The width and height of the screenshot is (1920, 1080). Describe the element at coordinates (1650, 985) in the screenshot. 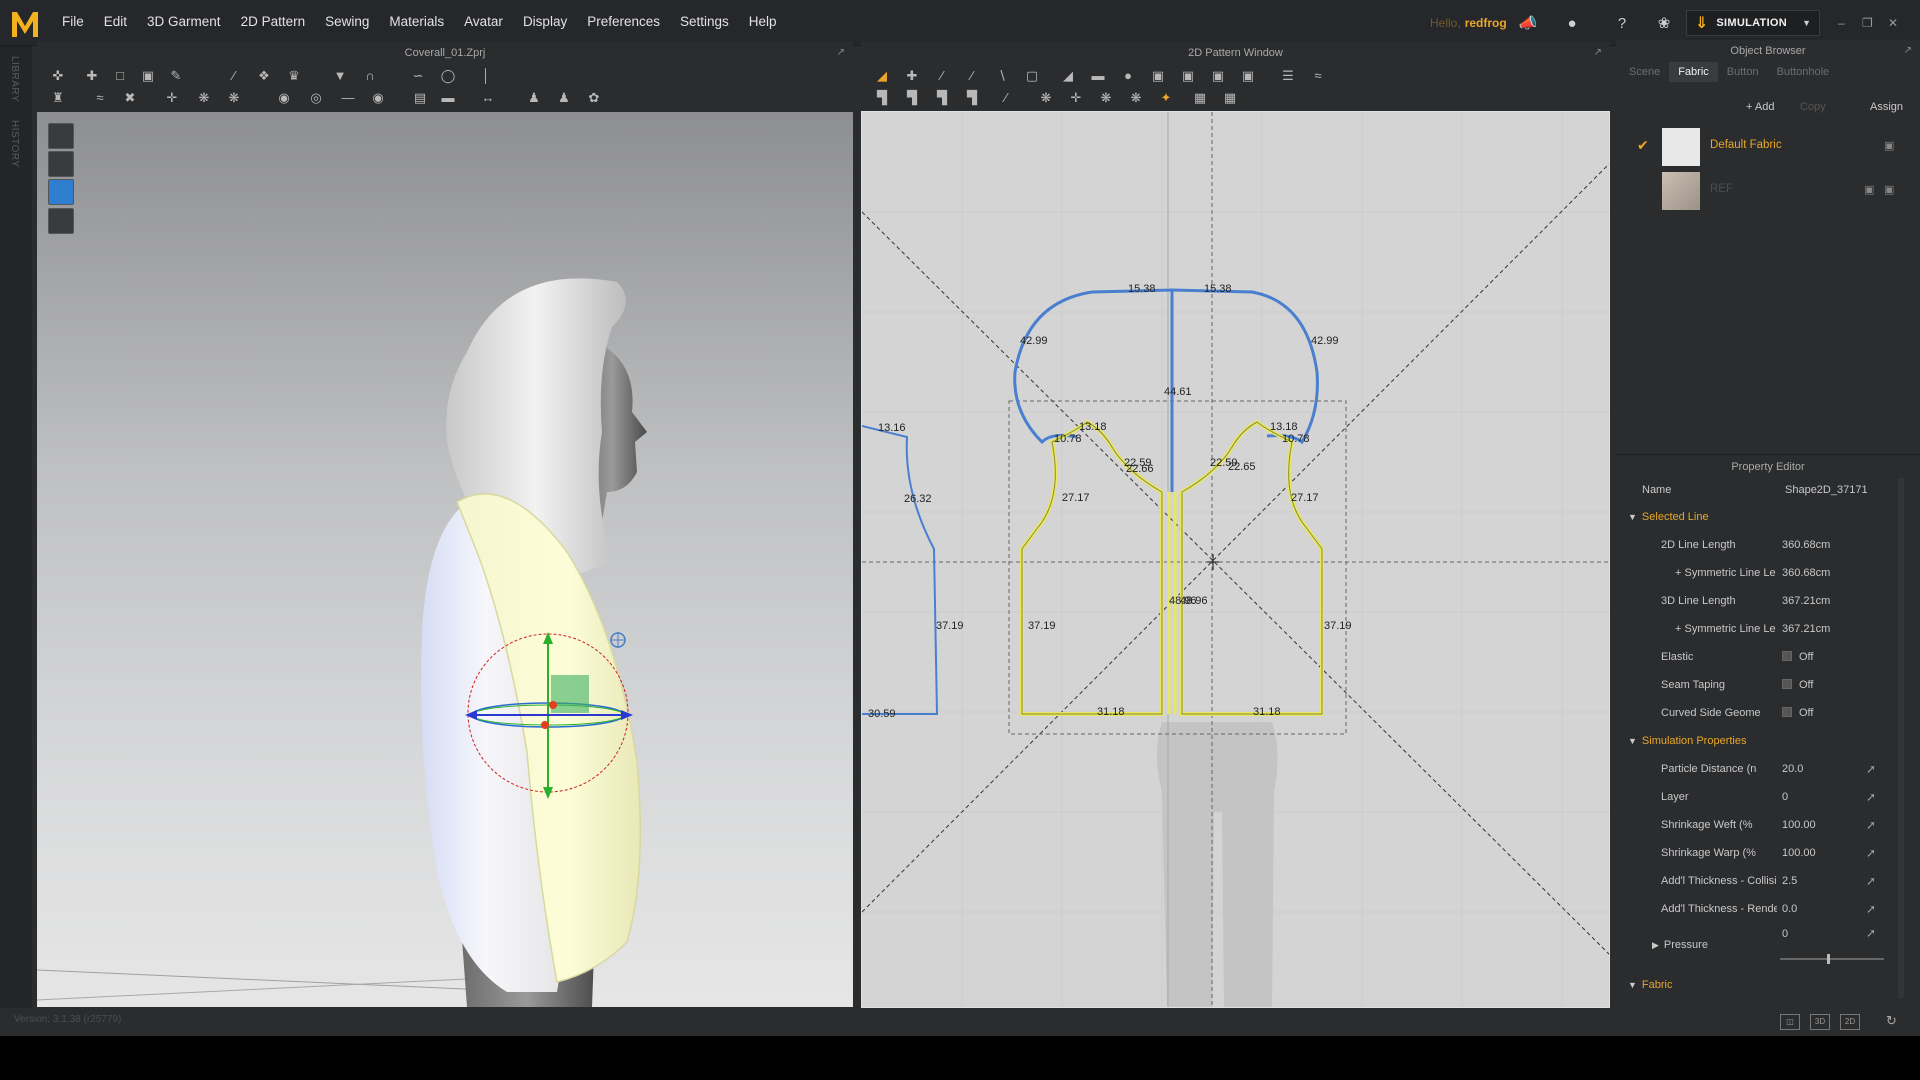

I see `section-fabric: ▼ Fabric` at that location.